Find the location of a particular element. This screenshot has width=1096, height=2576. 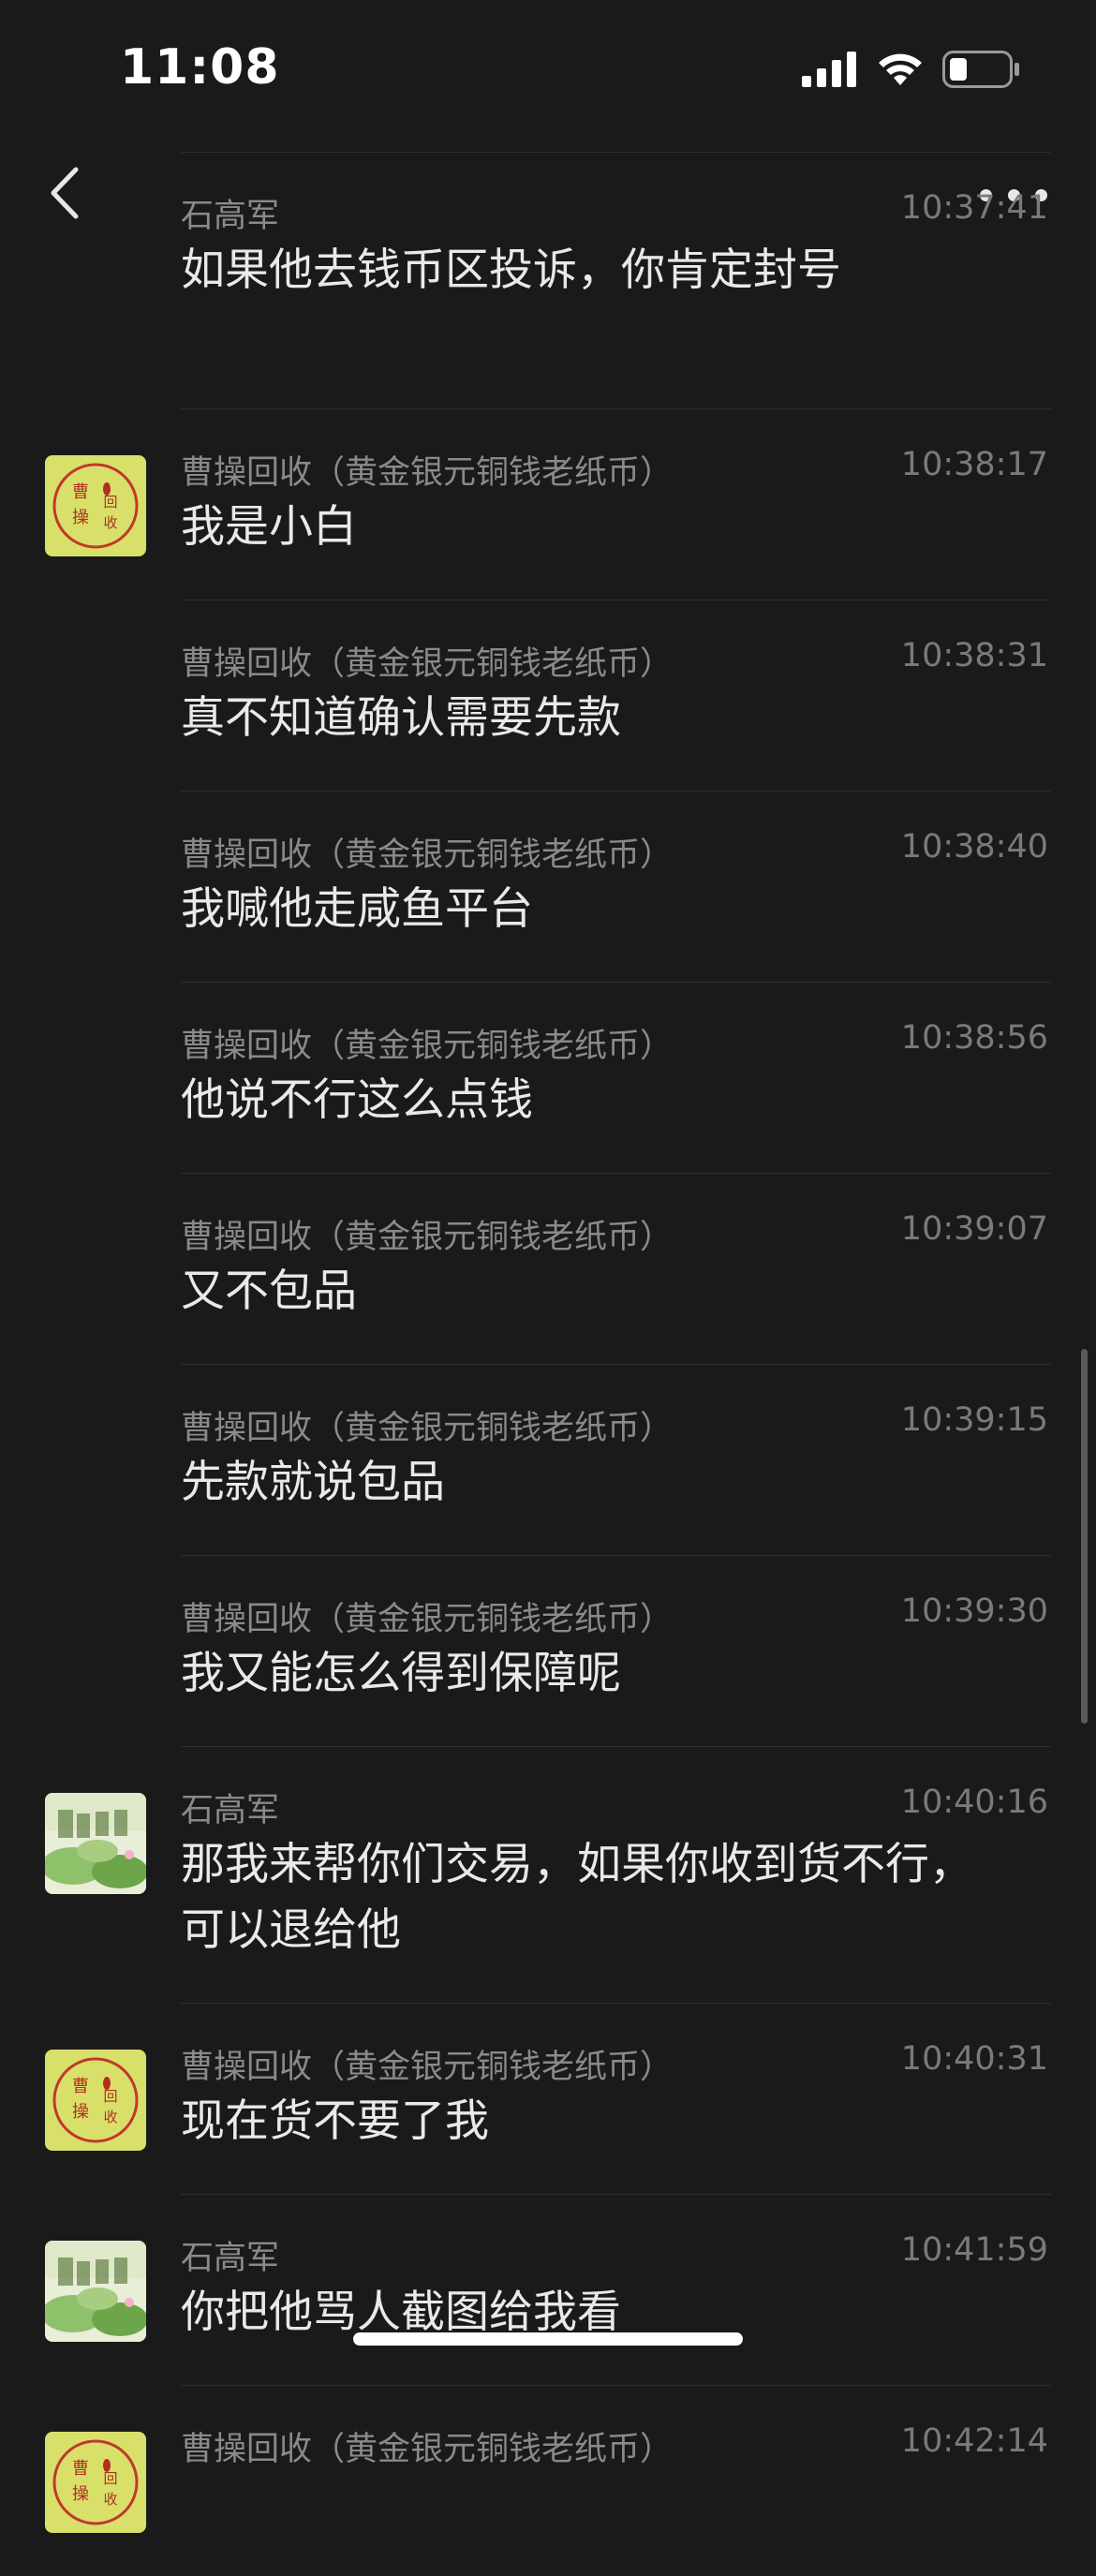

message-row: 曹操回收（黄金银元铜钱老纸币） 10:38:40 我喊他走咸鱼平台 is located at coordinates (548, 886).